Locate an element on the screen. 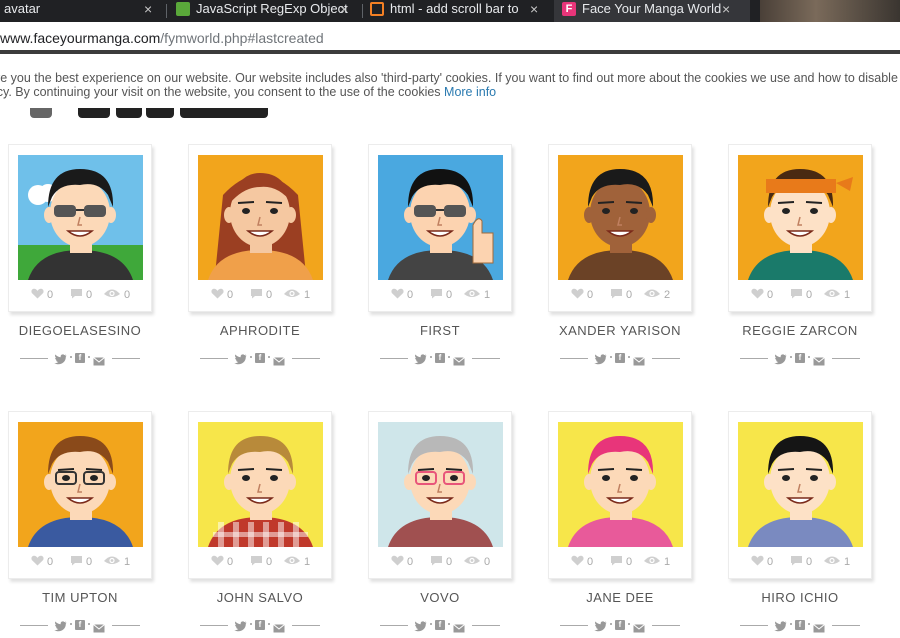  tab-html-scroll: html - add scroll bar to t × is located at coordinates (456, 11).